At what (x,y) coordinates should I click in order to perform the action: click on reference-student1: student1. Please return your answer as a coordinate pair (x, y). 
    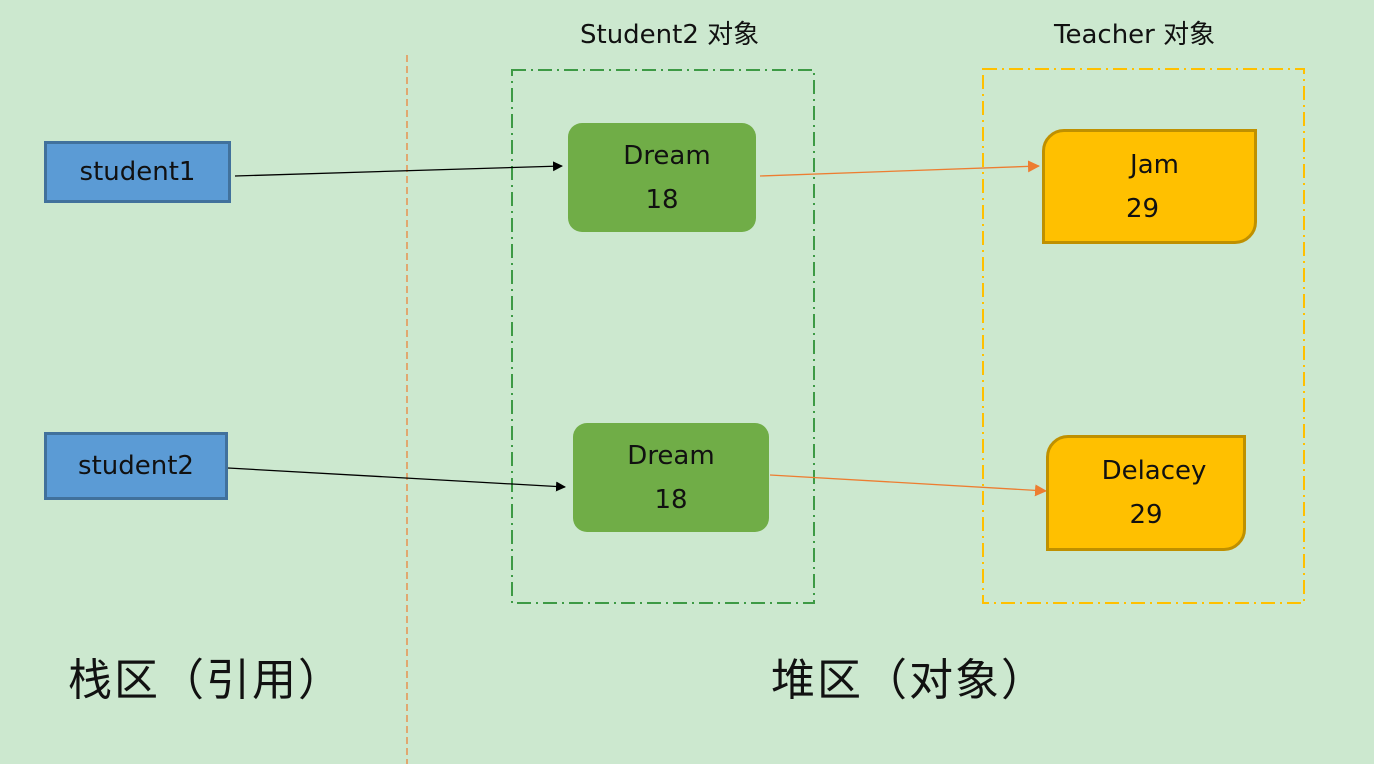
    Looking at the image, I should click on (137, 172).